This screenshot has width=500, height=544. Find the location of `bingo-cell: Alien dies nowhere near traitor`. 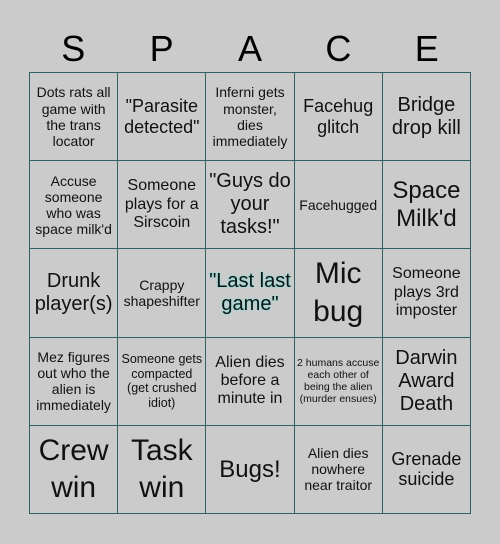

bingo-cell: Alien dies nowhere near traitor is located at coordinates (338, 469).